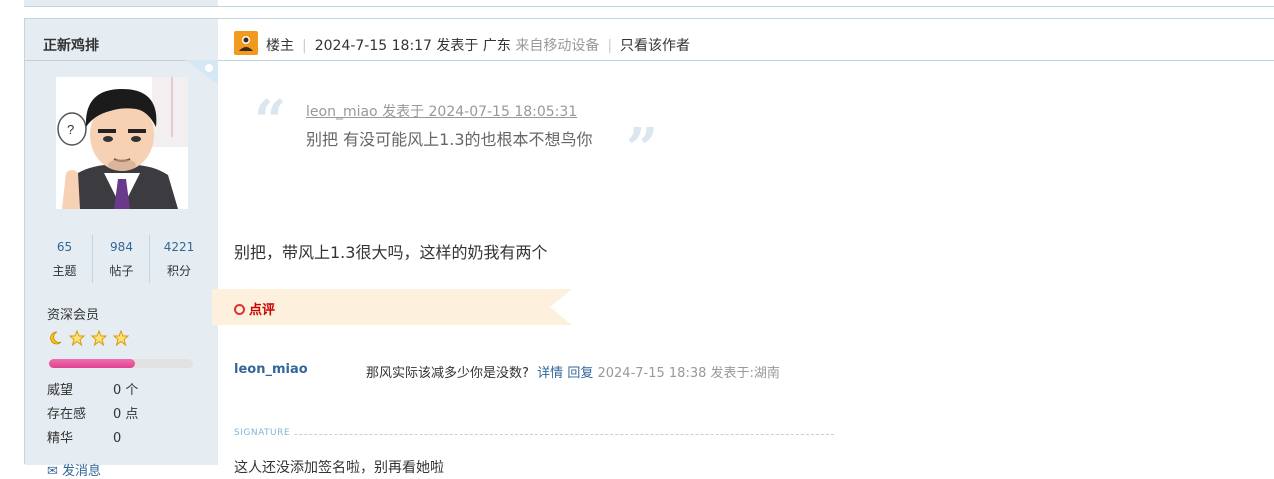 The image size is (1274, 479). Describe the element at coordinates (392, 307) in the screenshot. I see `review-banner: 点评` at that location.